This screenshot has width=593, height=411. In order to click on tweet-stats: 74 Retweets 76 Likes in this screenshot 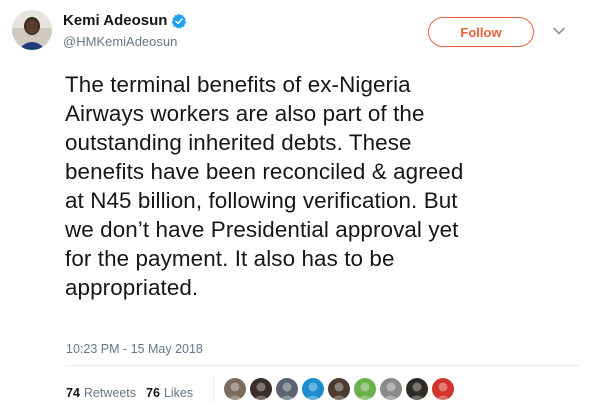, I will do `click(134, 393)`.